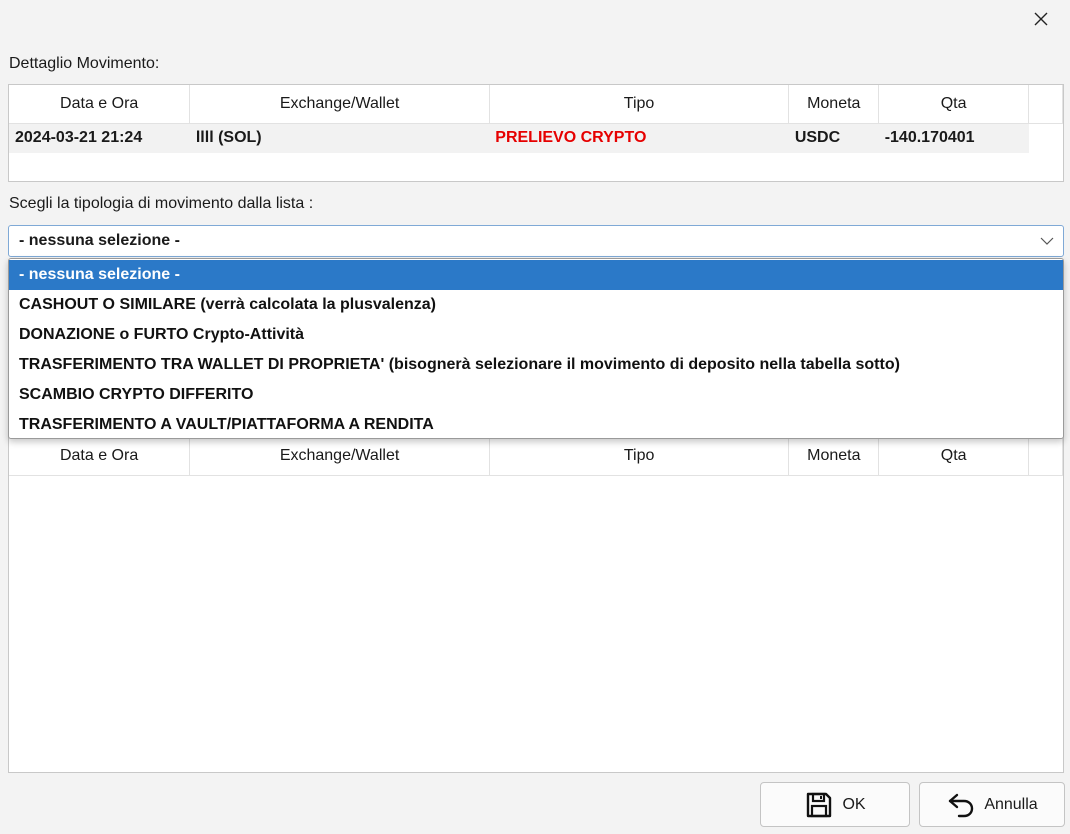  I want to click on detail-label: Dettaglio Movimento:, so click(84, 63).